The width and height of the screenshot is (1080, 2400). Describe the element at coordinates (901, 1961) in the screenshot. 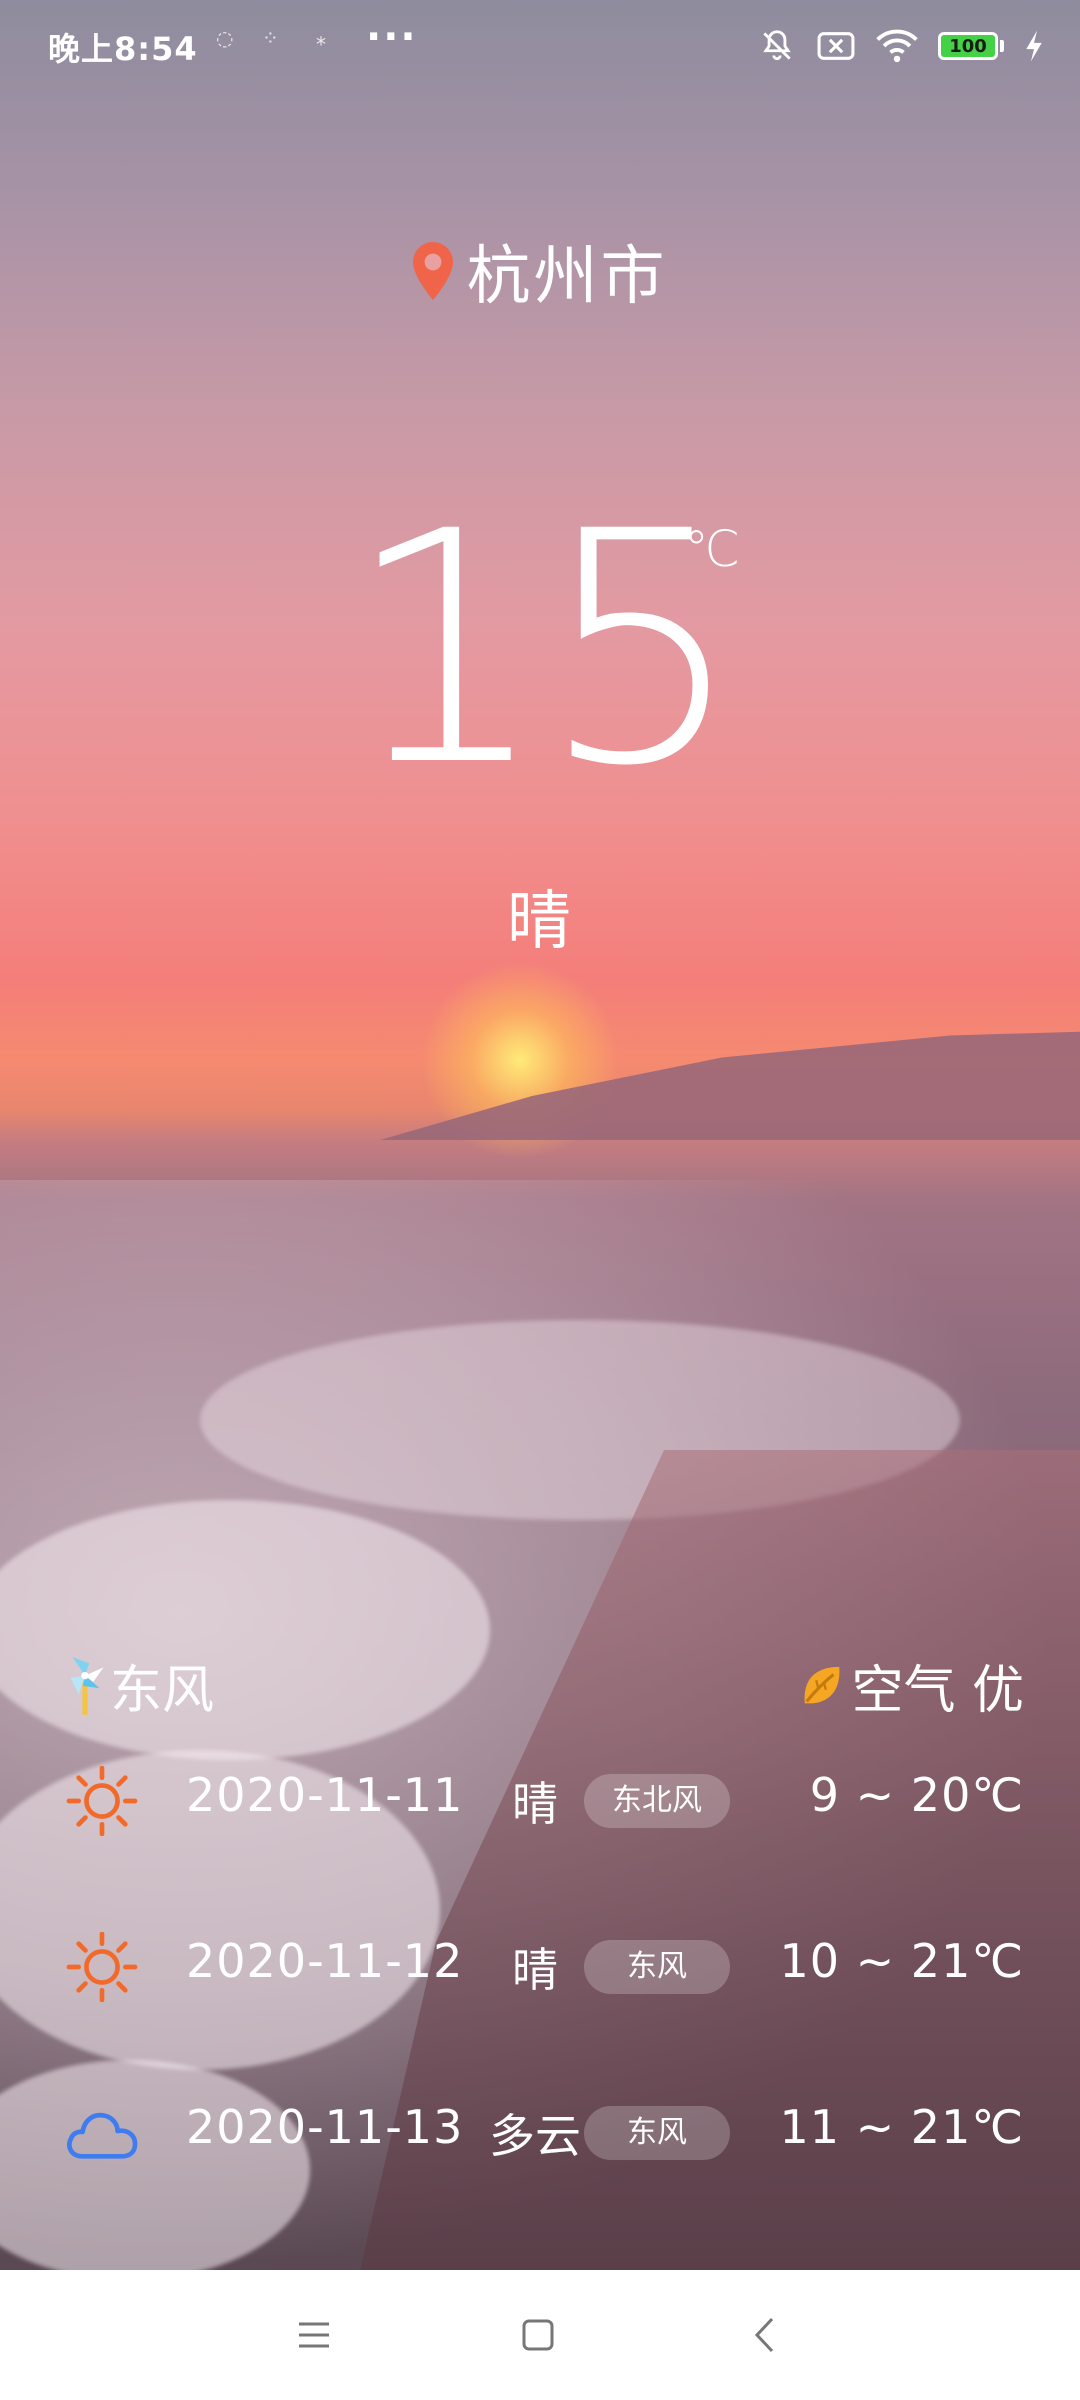

I see `forecast-temp-range: 10 ~ 21℃` at that location.